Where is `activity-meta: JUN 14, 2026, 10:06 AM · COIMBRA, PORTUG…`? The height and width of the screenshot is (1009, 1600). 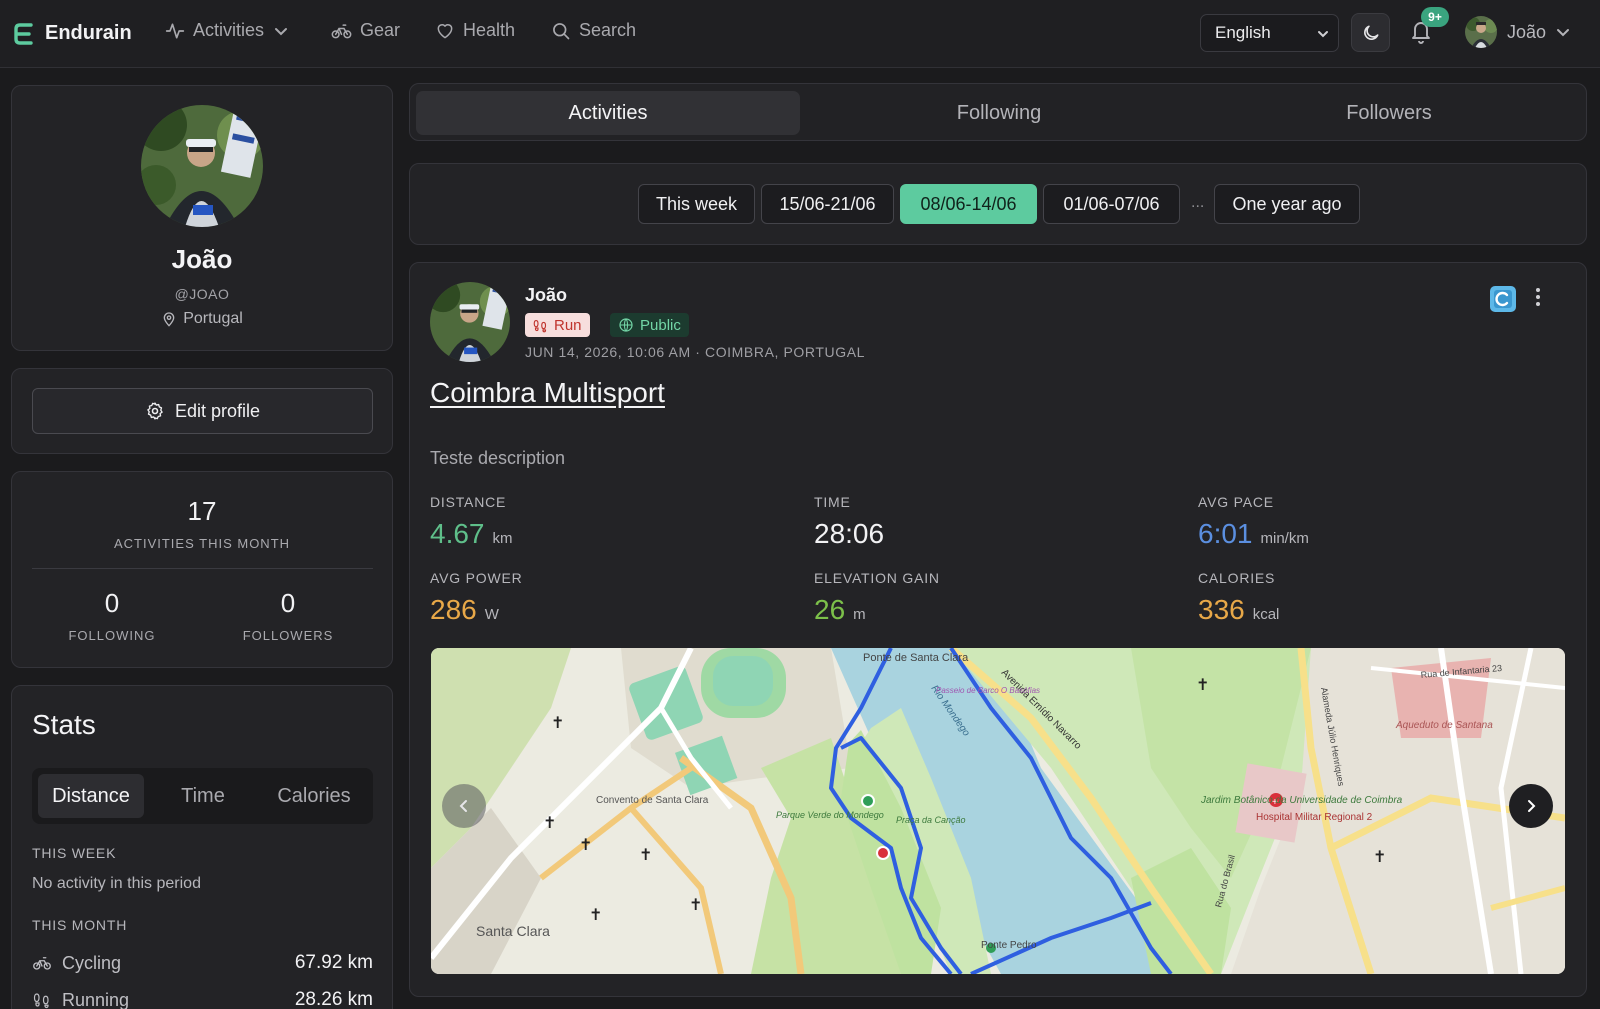 activity-meta: JUN 14, 2026, 10:06 AM · COIMBRA, PORTUG… is located at coordinates (695, 352).